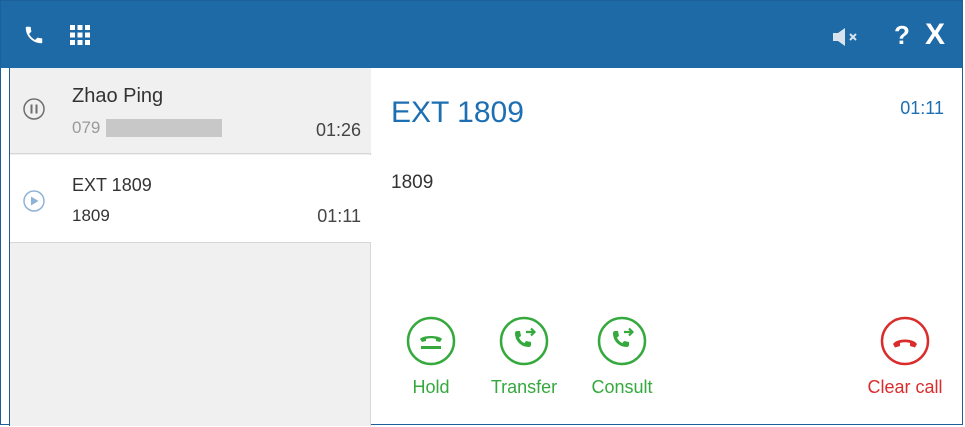 This screenshot has width=965, height=427. I want to click on transfer-icon, so click(524, 341).